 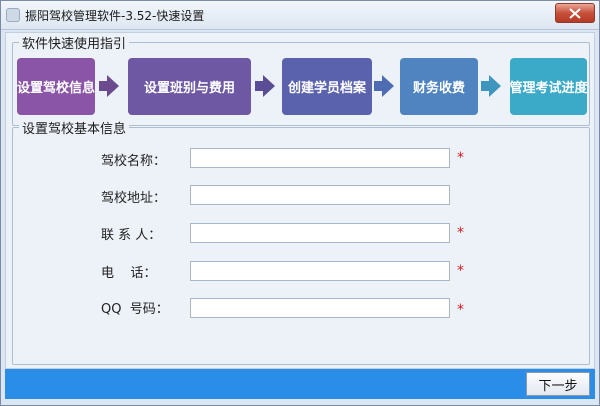 What do you see at coordinates (320, 158) in the screenshot?
I see `school-name-input` at bounding box center [320, 158].